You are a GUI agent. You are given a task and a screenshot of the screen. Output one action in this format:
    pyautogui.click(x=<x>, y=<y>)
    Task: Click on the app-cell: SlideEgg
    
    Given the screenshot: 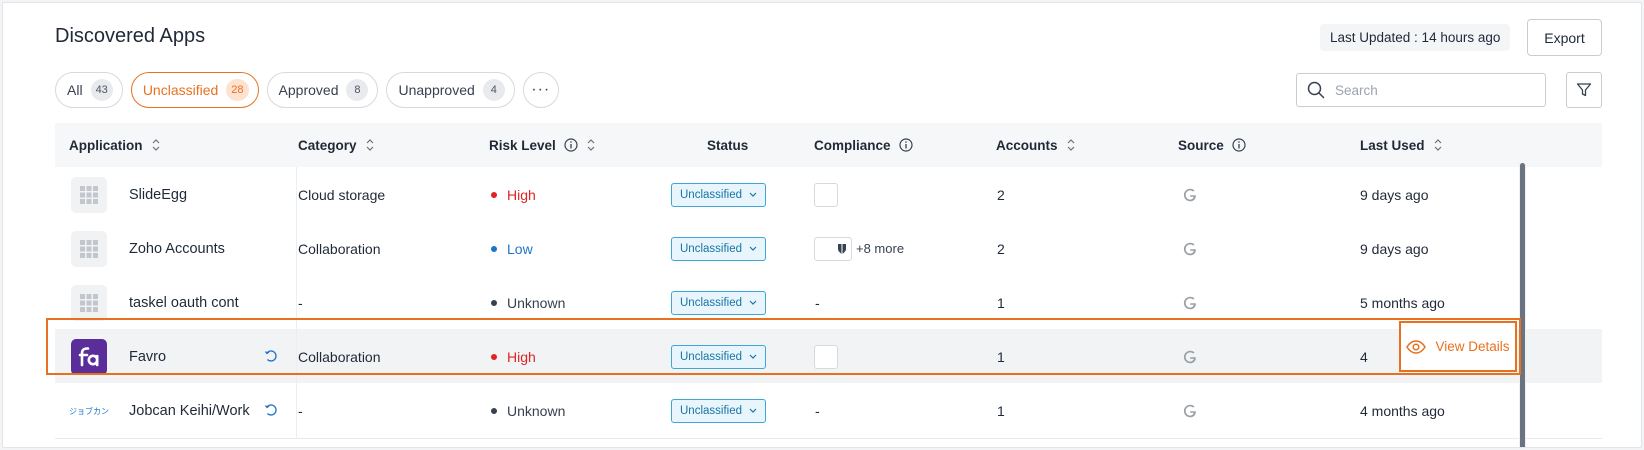 What is the action you would take?
    pyautogui.click(x=176, y=194)
    